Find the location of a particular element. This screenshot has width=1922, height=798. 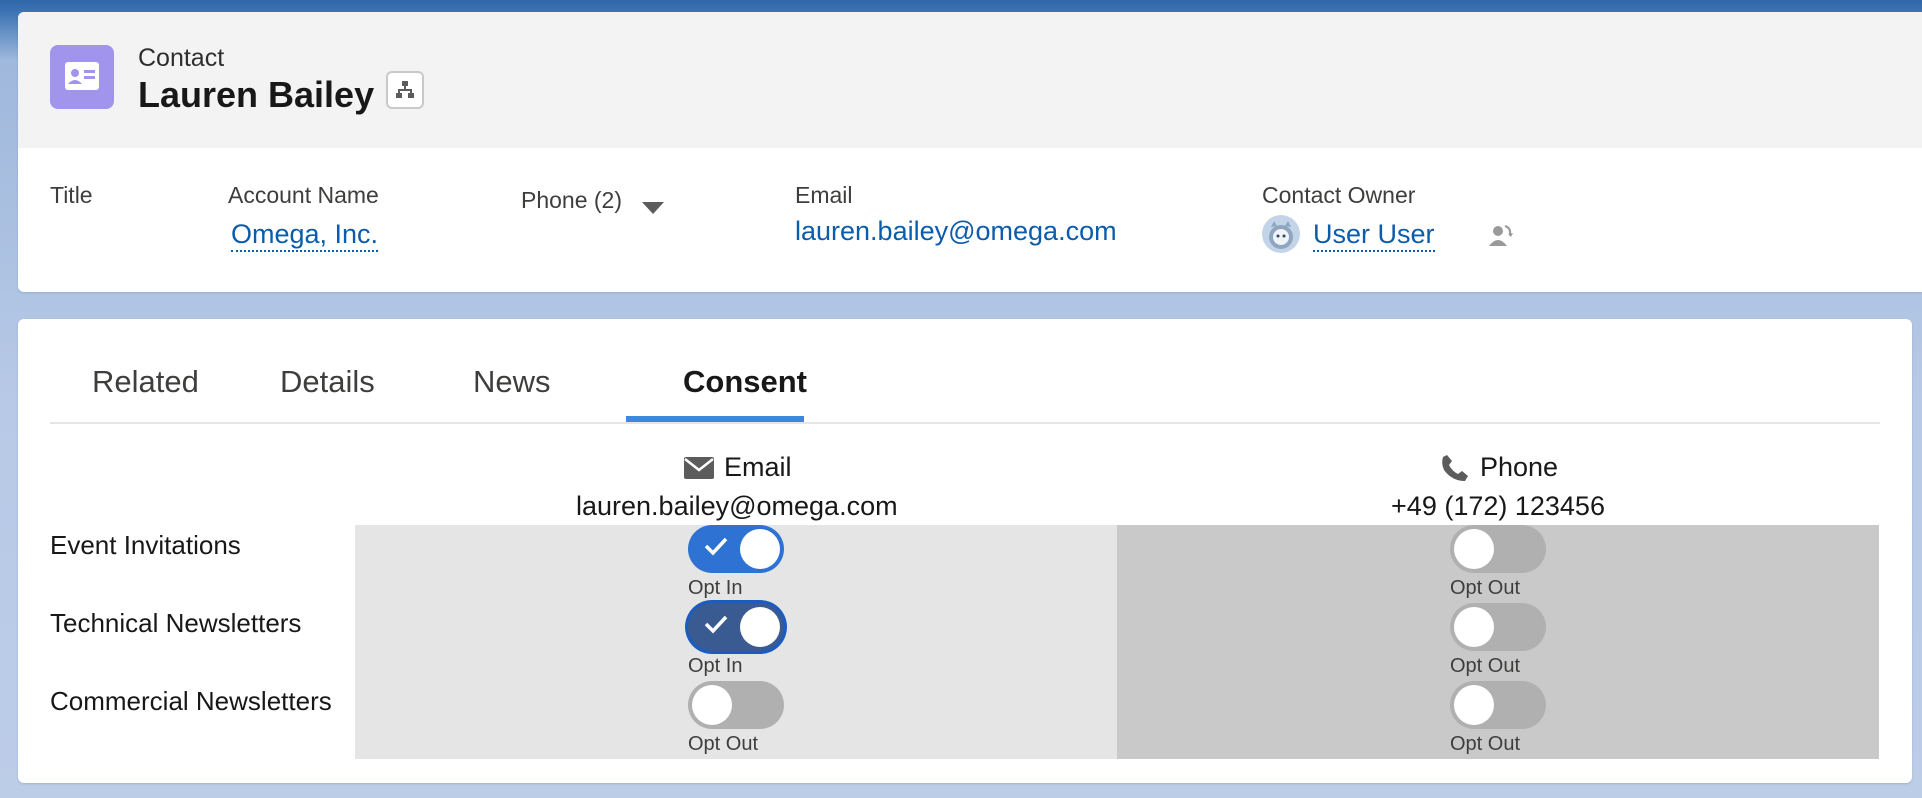

tab-details: Details is located at coordinates (327, 382).